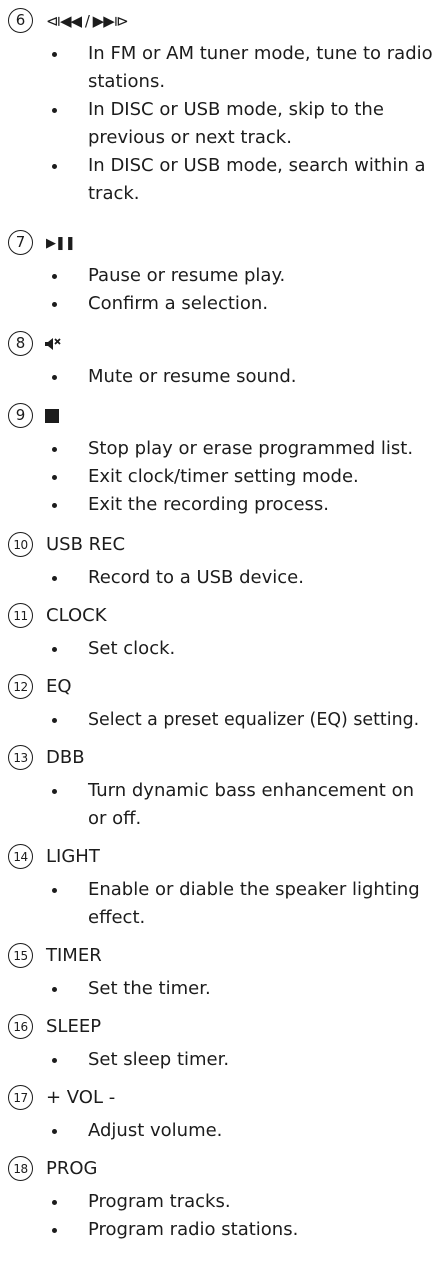  Describe the element at coordinates (216, 1202) in the screenshot. I see `list-item: Program tracks.` at that location.